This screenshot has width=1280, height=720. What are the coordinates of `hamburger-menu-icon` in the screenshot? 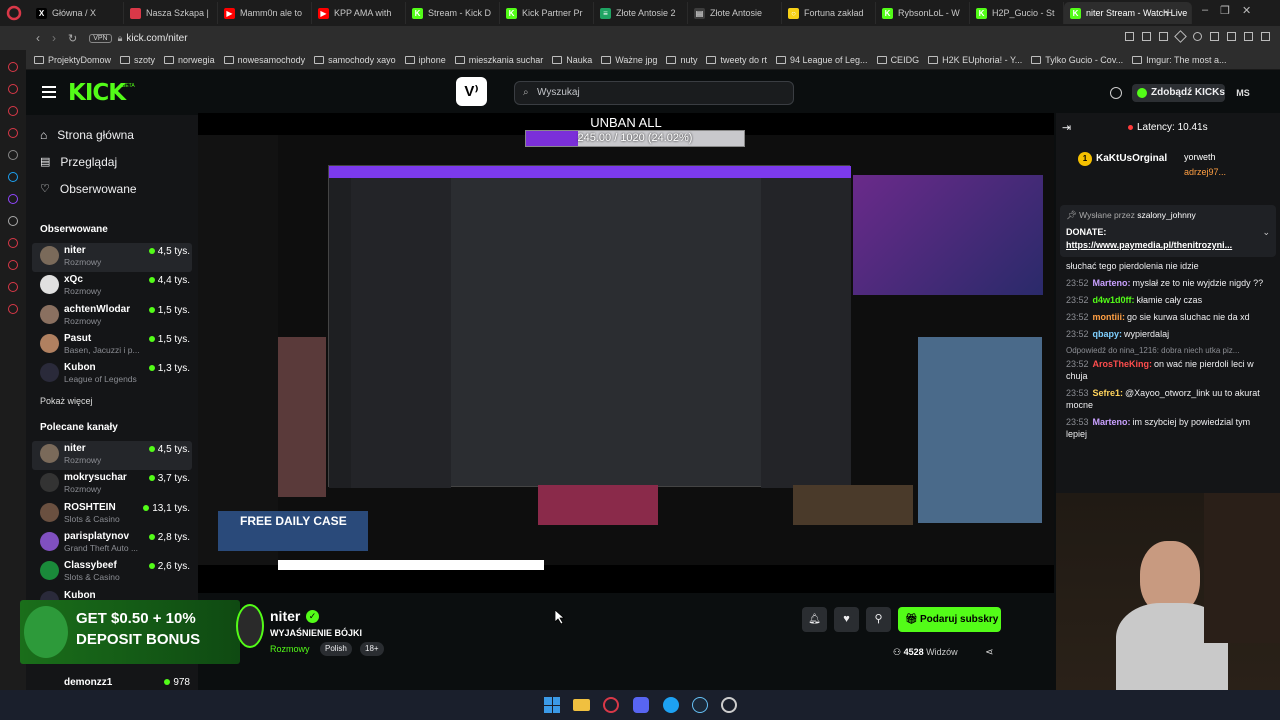 It's located at (49, 92).